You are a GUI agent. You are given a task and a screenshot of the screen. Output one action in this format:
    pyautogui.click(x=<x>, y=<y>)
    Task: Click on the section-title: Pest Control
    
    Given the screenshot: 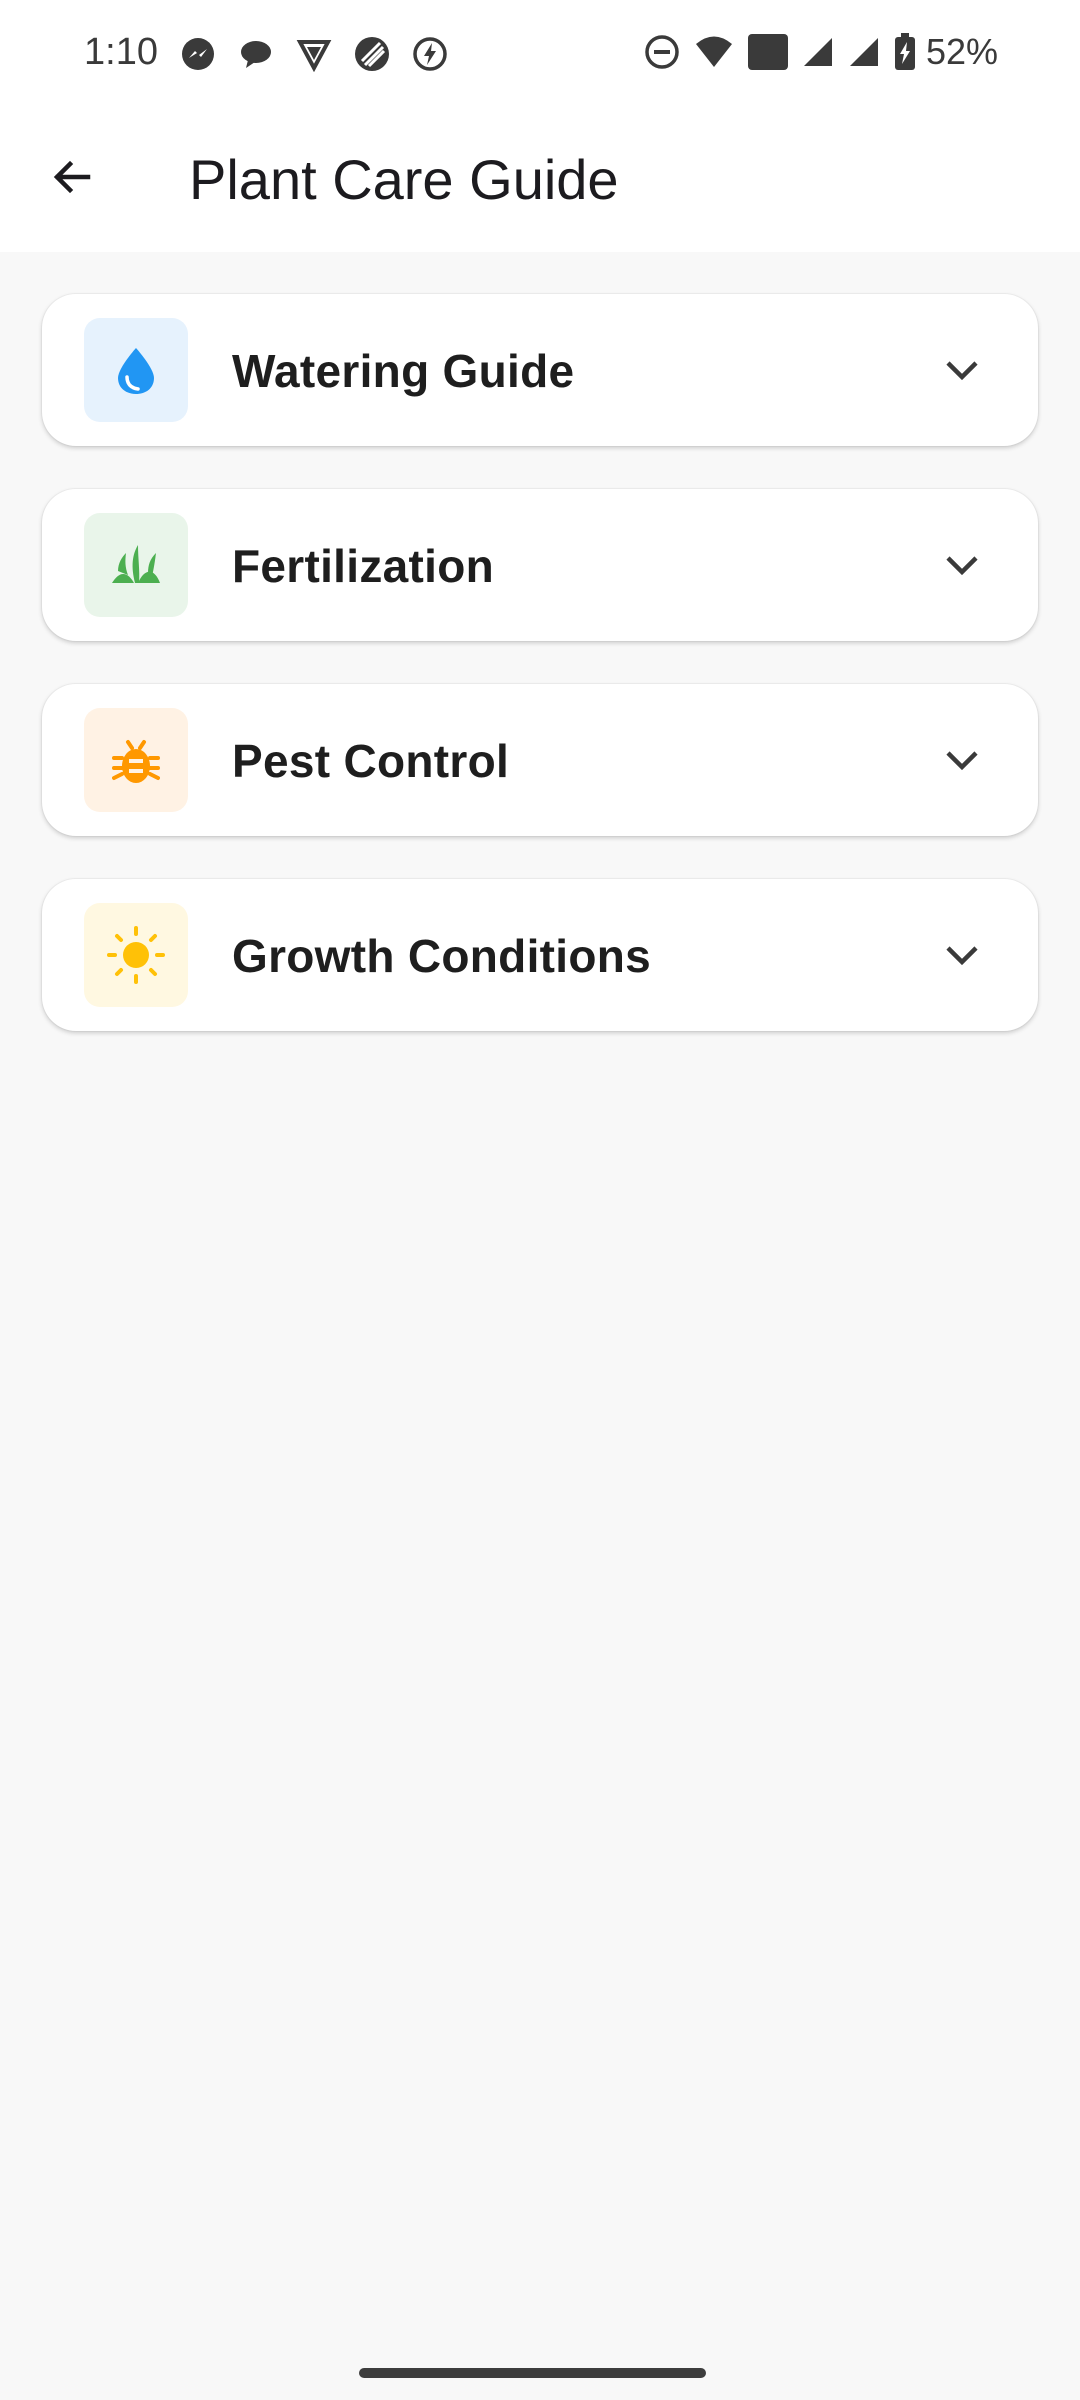 What is the action you would take?
    pyautogui.click(x=371, y=761)
    